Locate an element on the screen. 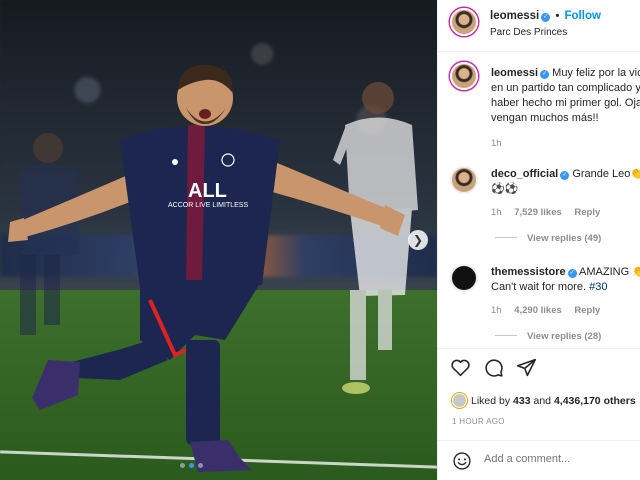 This screenshot has height=480, width=640. comment-body: AMAZING 👏 is located at coordinates (609, 272).